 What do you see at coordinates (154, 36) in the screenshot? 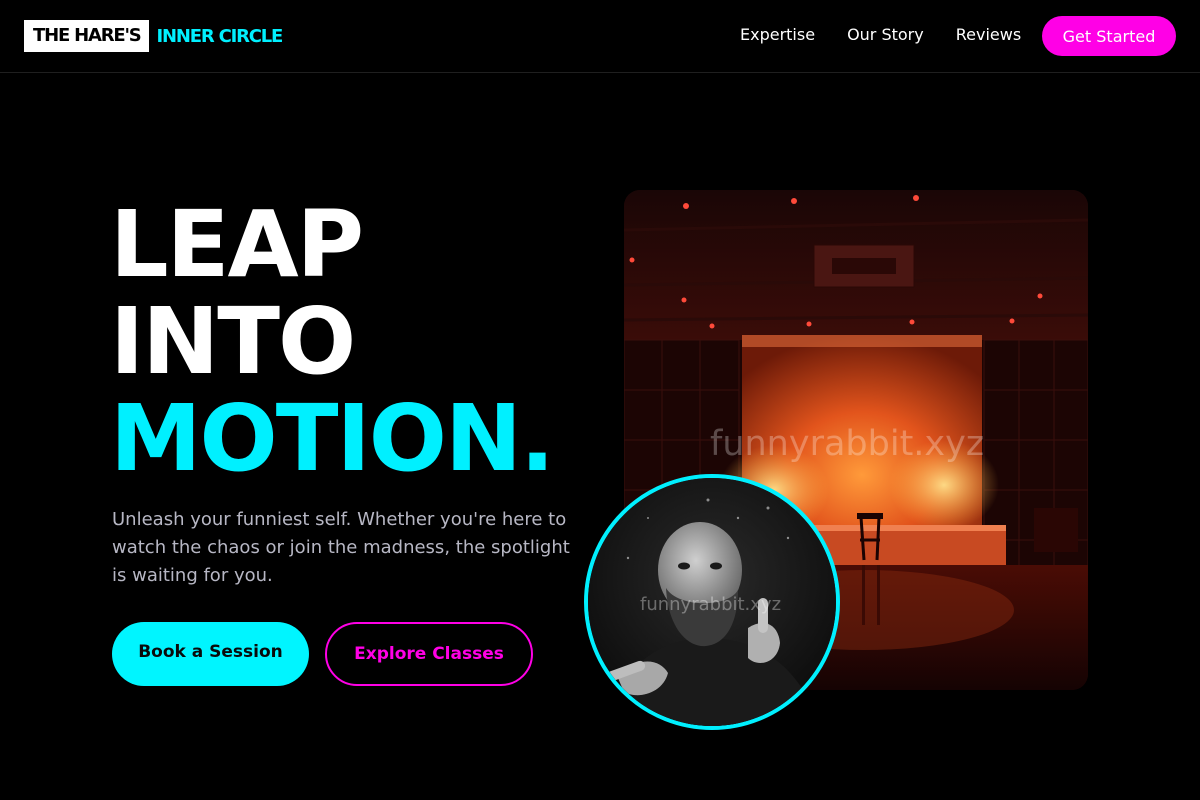
I see `brand-logo: THE HARE'S INNER CIRCLE` at bounding box center [154, 36].